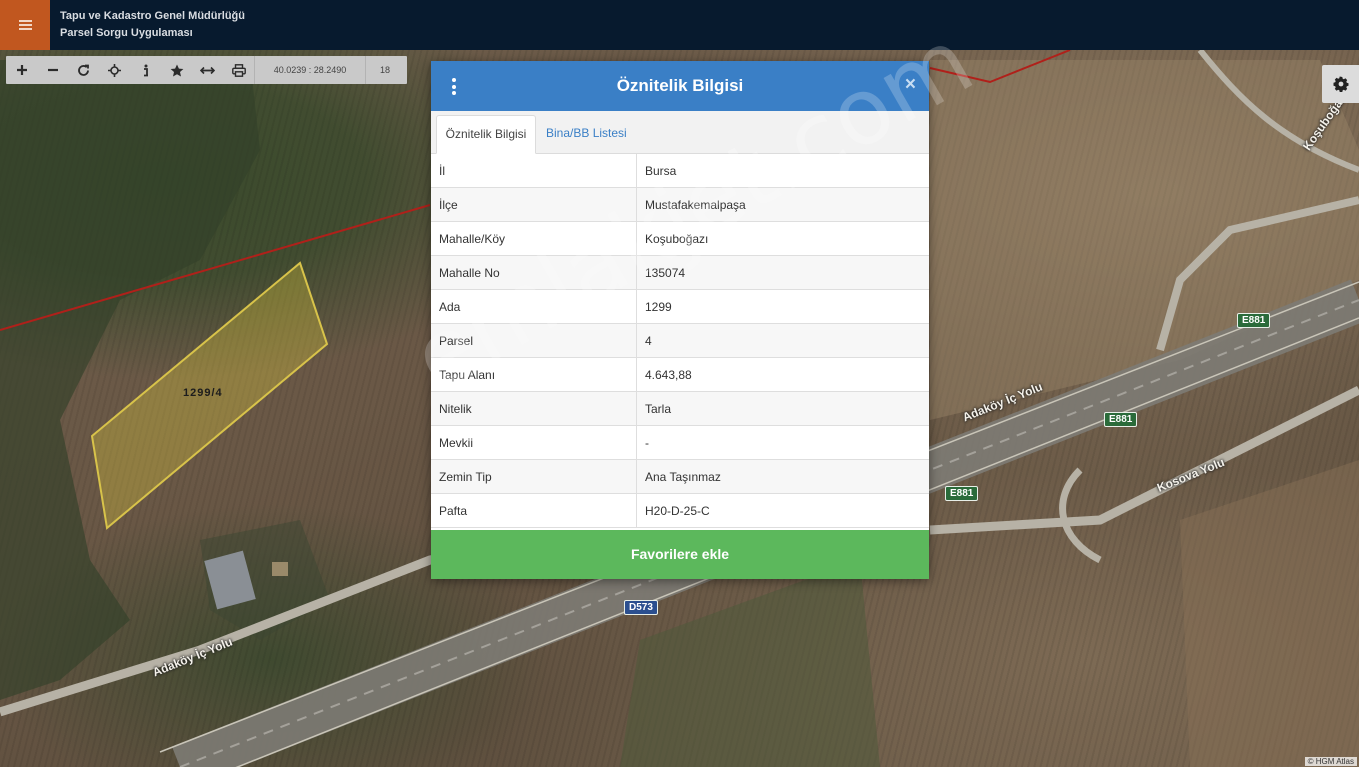 This screenshot has height=767, width=1359. I want to click on tab-building-list: Bina/BB Listesi, so click(586, 133).